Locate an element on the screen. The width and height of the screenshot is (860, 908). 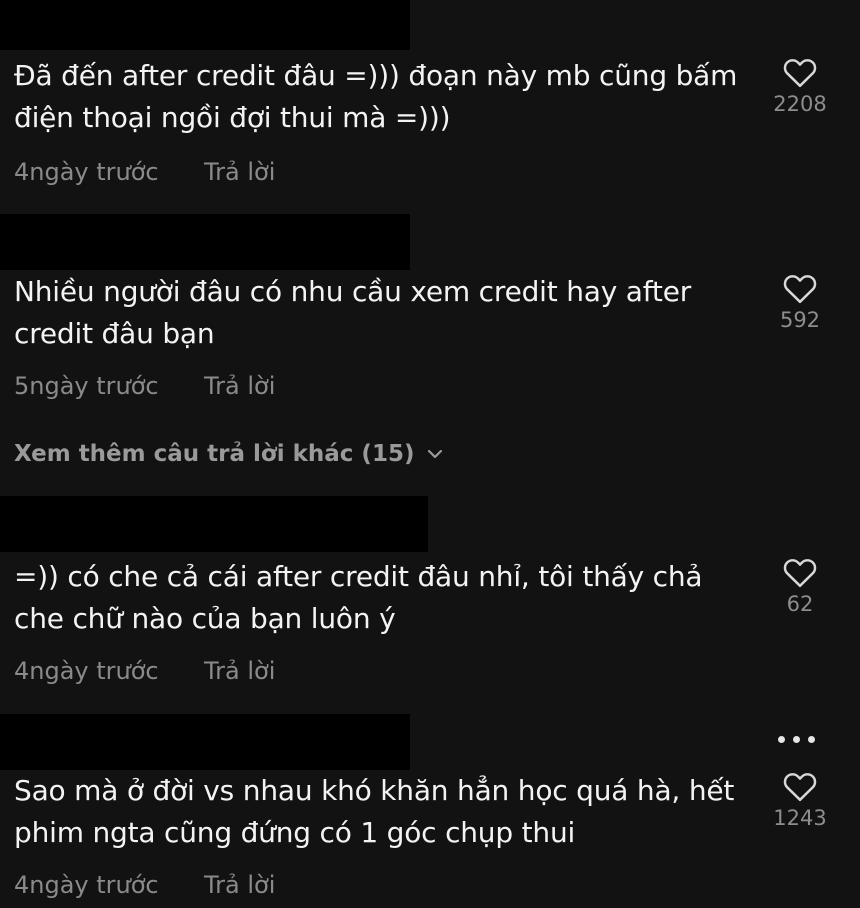
view-more-replies-button: Xem thêm câu trả lời khác (15) is located at coordinates (229, 454).